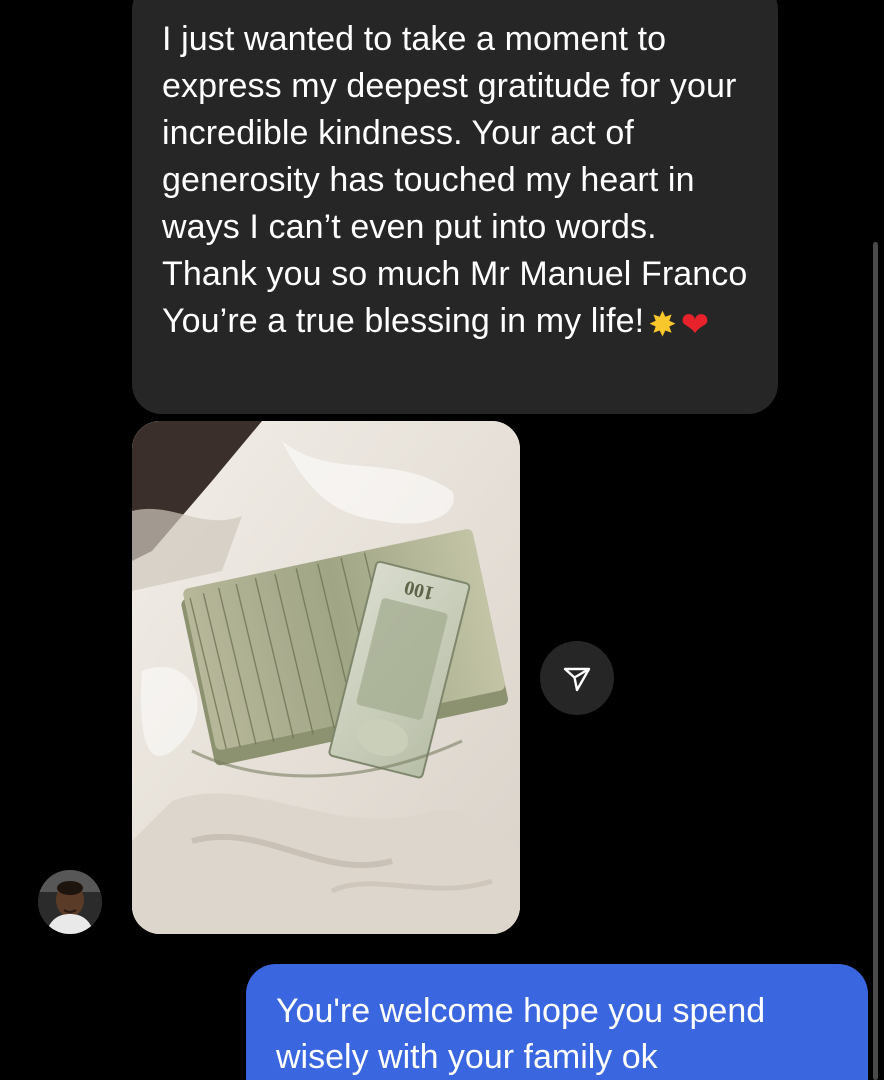 The width and height of the screenshot is (884, 1080). I want to click on sender-avatar, so click(70, 902).